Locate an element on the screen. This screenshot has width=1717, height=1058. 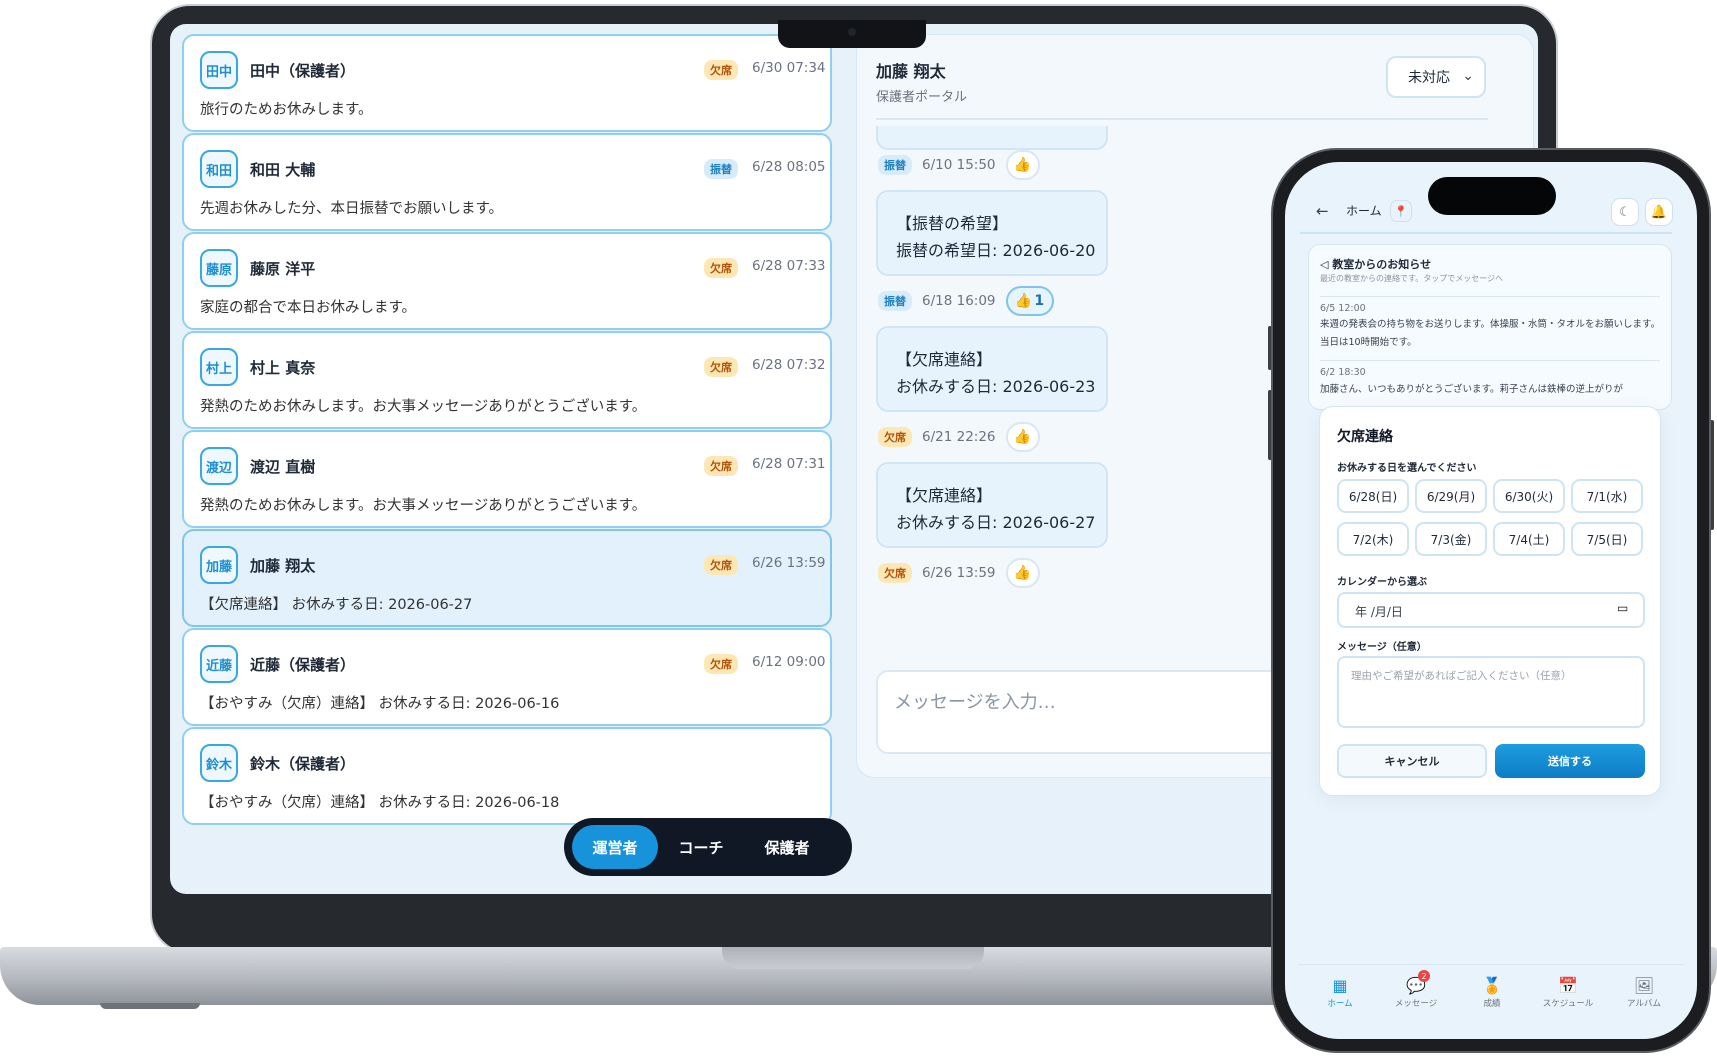
notice-title: ◁ 教室からのお知らせ is located at coordinates (1376, 264).